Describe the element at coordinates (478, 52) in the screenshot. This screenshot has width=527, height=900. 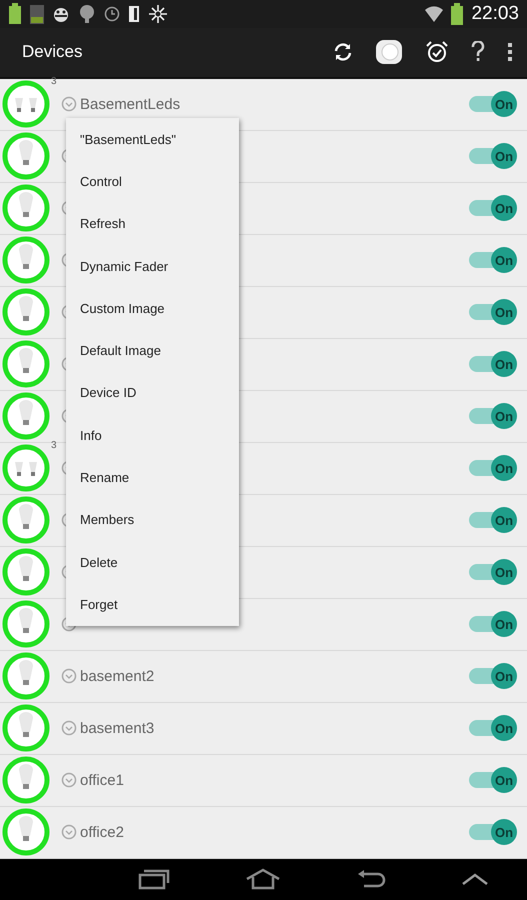
I see `help-icon` at that location.